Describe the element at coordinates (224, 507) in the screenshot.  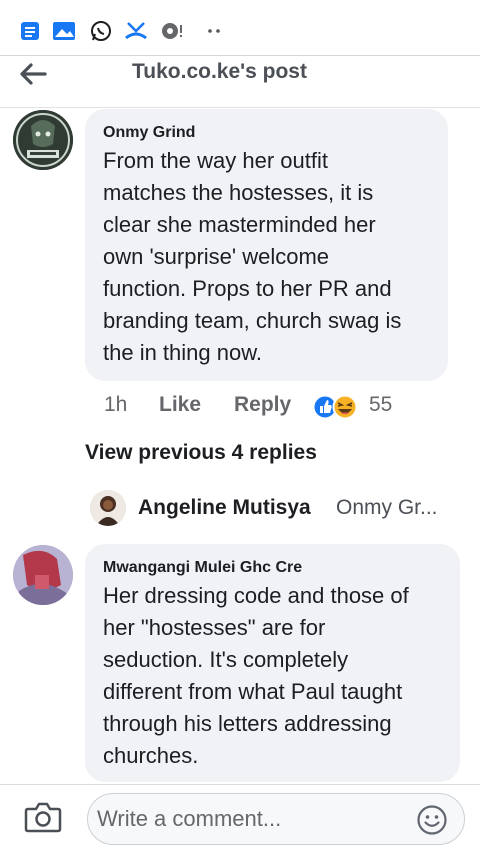
I see `reply-author: Angeline Mutisya` at that location.